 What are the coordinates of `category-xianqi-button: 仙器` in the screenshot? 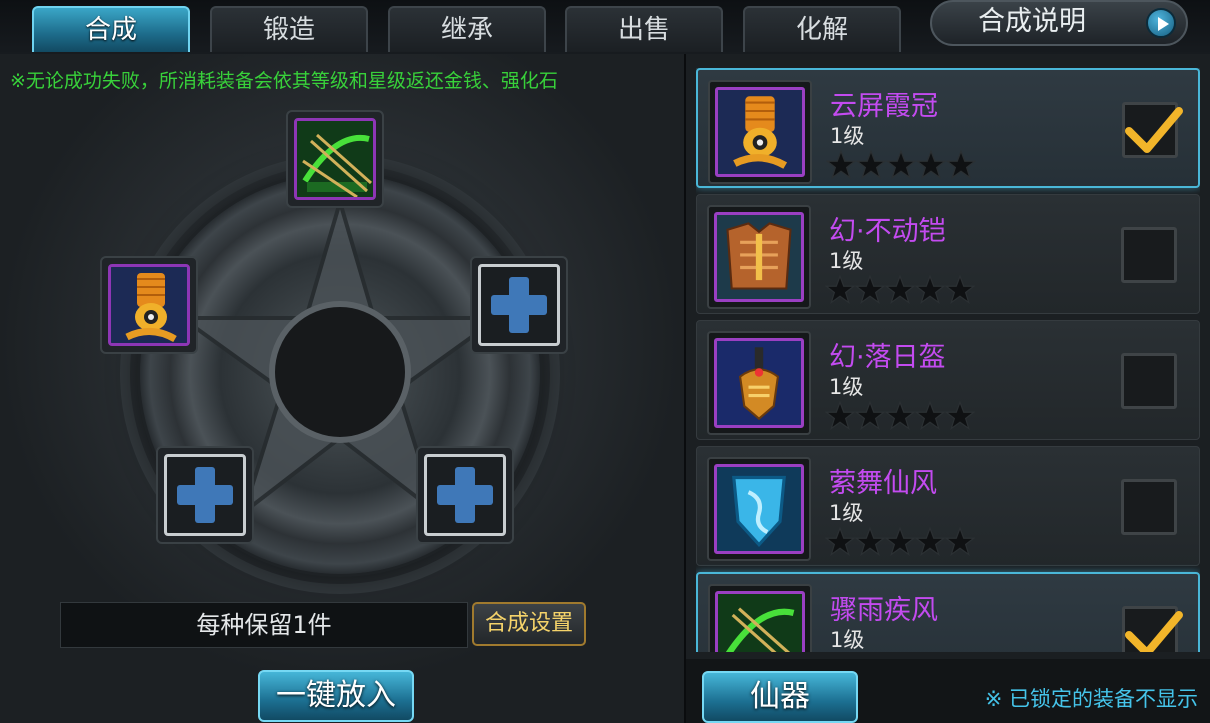 It's located at (780, 697).